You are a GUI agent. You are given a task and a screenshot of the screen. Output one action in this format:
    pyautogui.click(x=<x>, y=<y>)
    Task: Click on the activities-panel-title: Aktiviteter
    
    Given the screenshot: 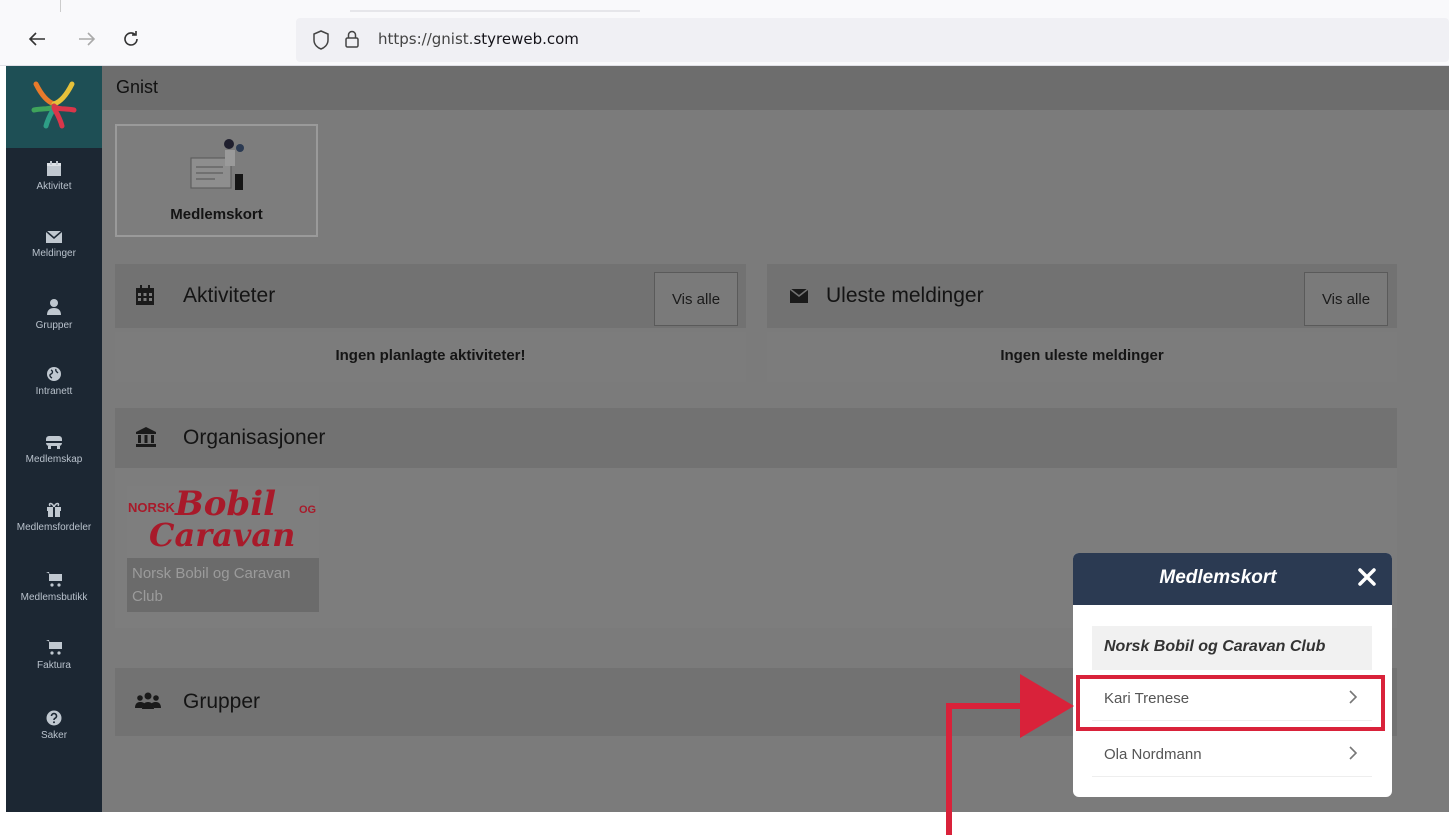 What is the action you would take?
    pyautogui.click(x=229, y=295)
    